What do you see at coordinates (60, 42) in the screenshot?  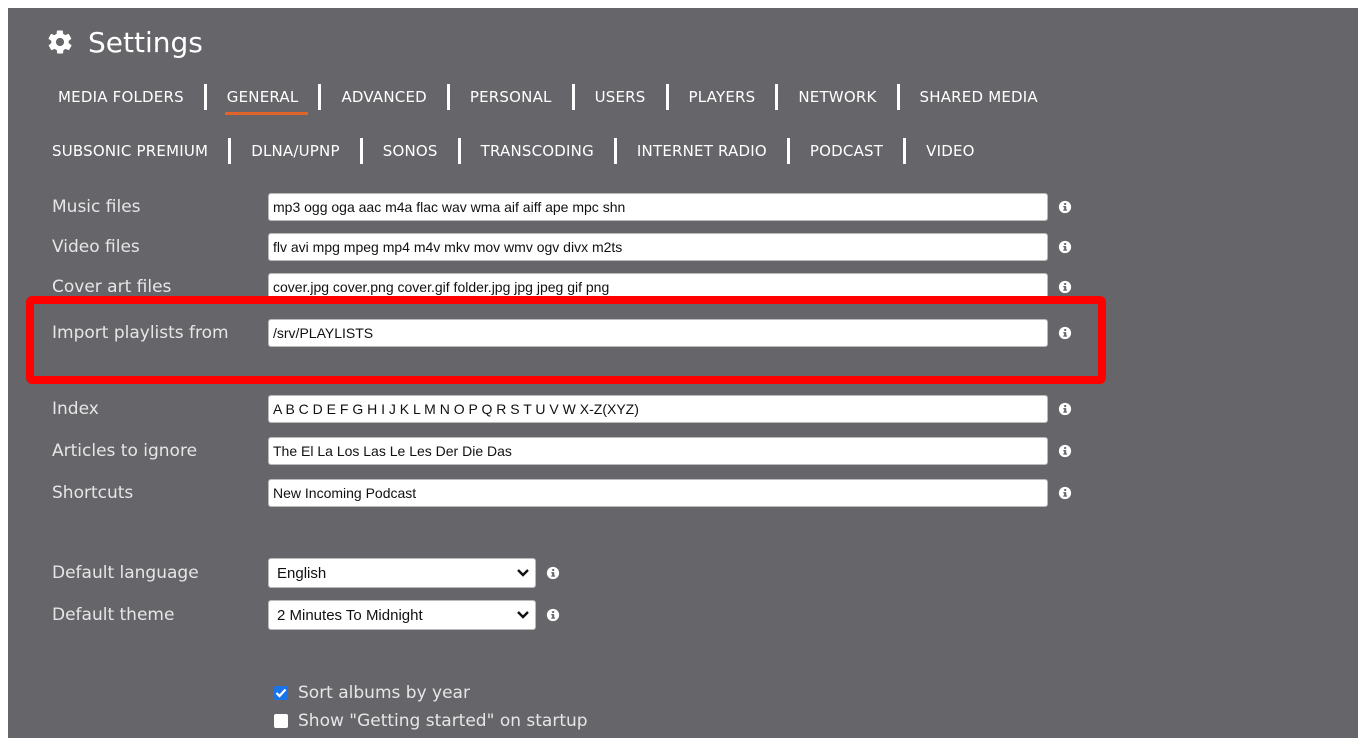 I see `gear-icon` at bounding box center [60, 42].